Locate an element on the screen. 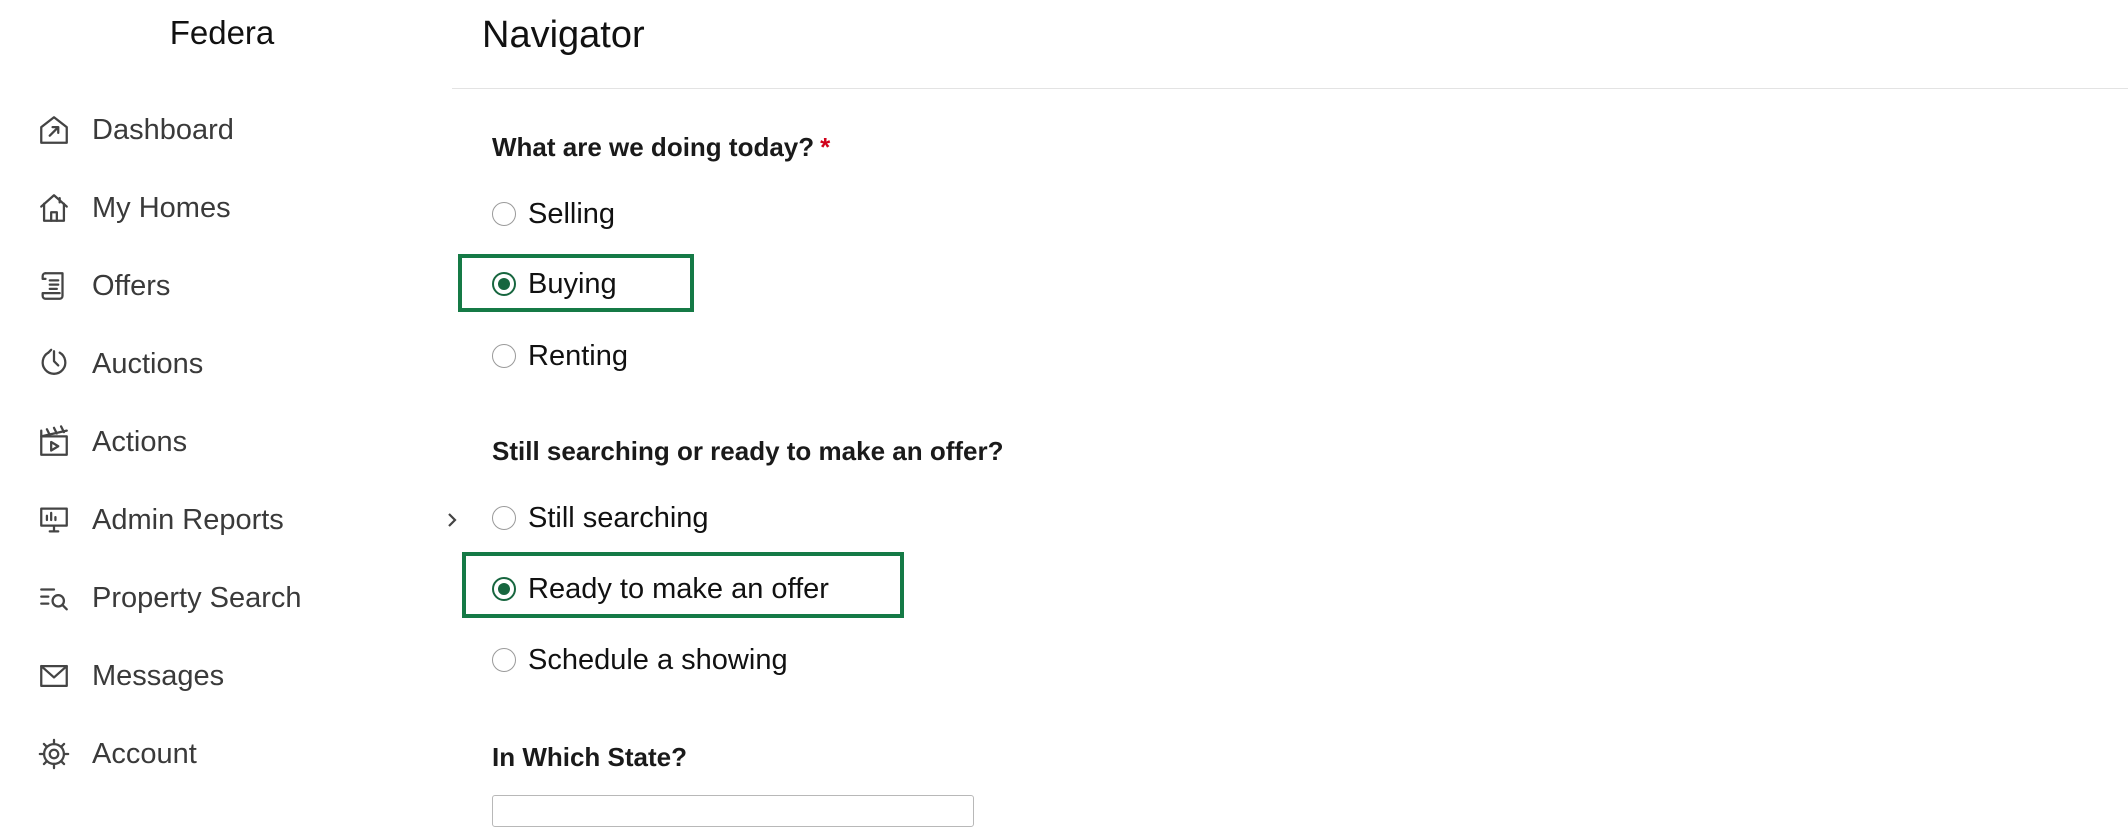  radio-label: Buying is located at coordinates (572, 283).